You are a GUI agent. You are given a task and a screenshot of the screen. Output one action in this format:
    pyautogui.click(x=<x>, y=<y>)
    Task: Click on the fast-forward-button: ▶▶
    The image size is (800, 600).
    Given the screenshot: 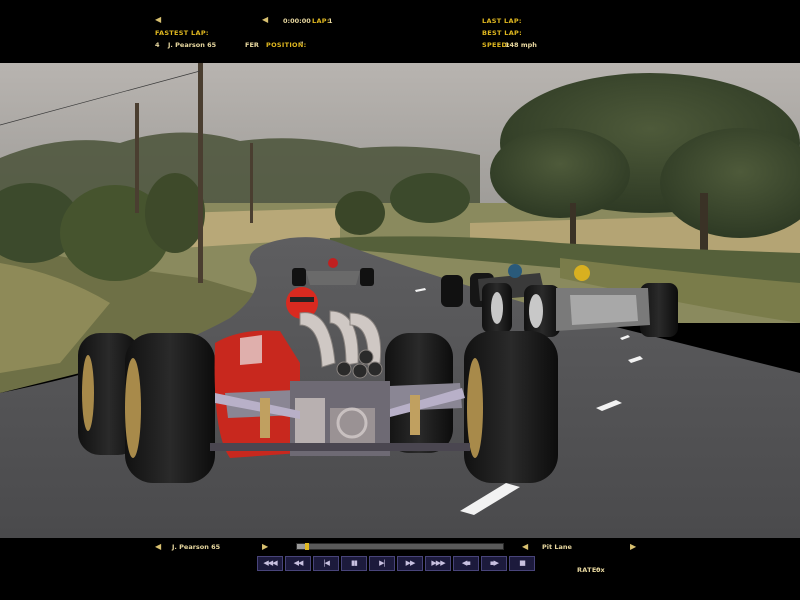 What is the action you would take?
    pyautogui.click(x=410, y=563)
    